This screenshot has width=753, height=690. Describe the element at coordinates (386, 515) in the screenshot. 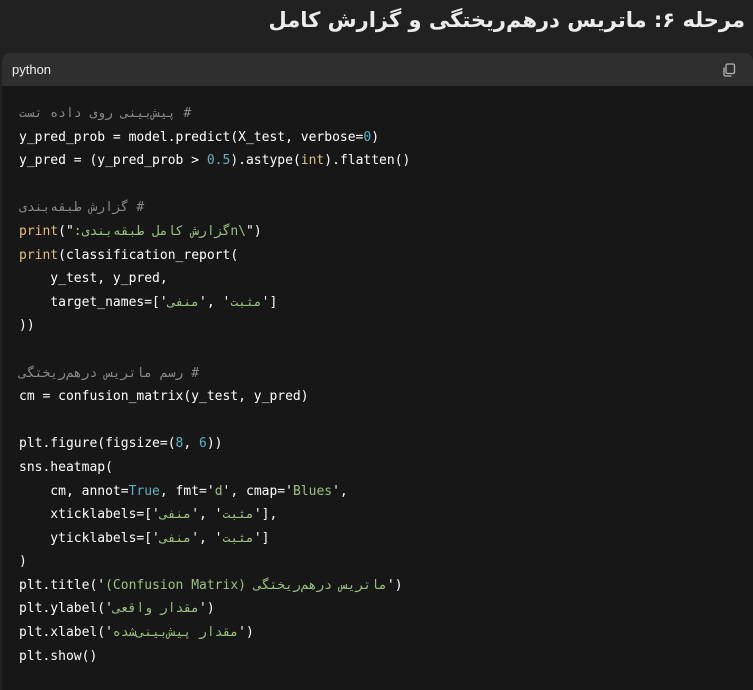

I see `code-line: xticklabels=['منفی', 'مثبت'],` at that location.